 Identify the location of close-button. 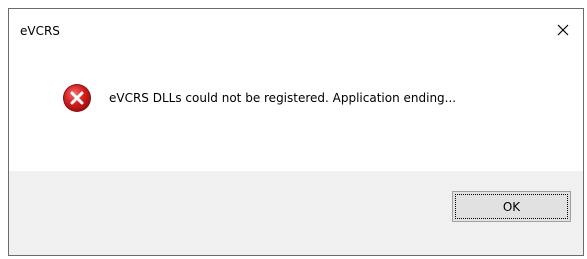
(563, 30).